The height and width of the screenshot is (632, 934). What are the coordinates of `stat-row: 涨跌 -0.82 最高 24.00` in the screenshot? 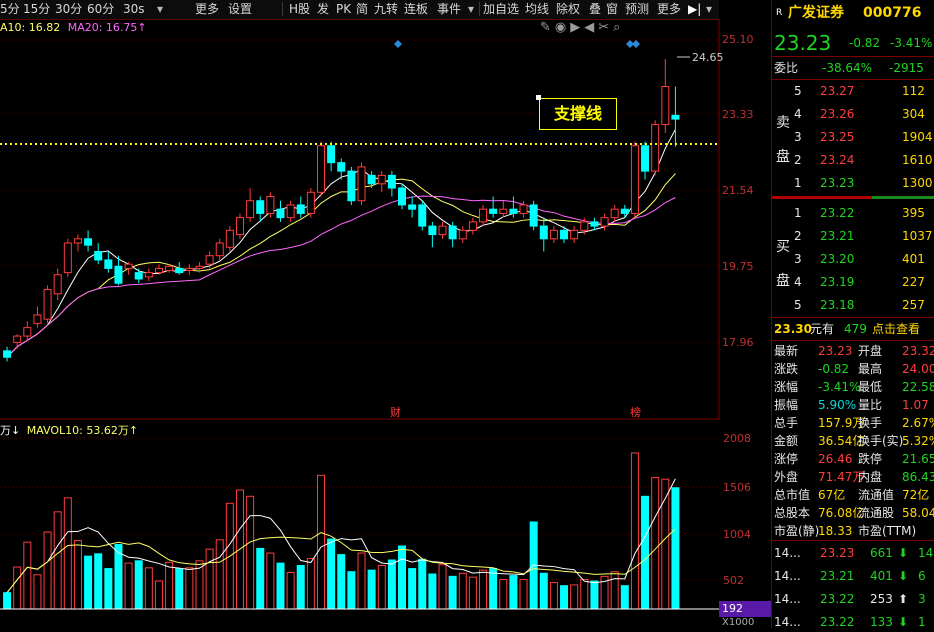 It's located at (853, 369).